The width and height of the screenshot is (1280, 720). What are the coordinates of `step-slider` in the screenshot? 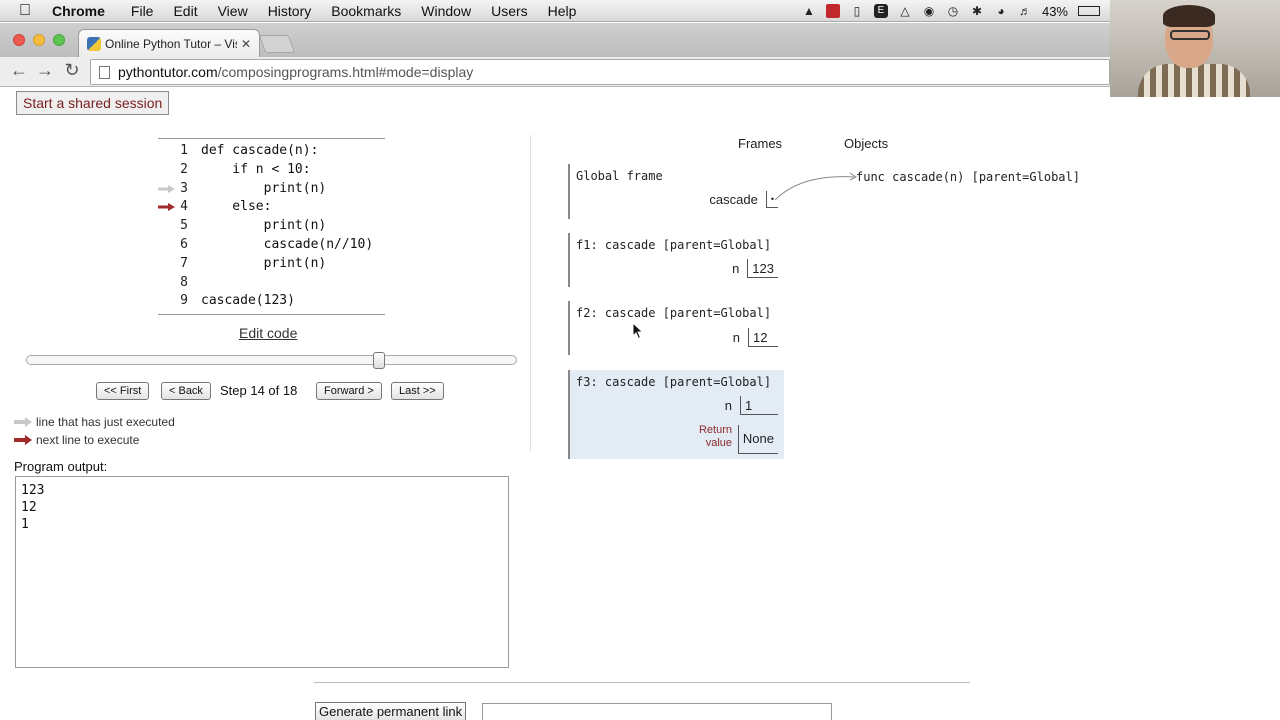 It's located at (271, 360).